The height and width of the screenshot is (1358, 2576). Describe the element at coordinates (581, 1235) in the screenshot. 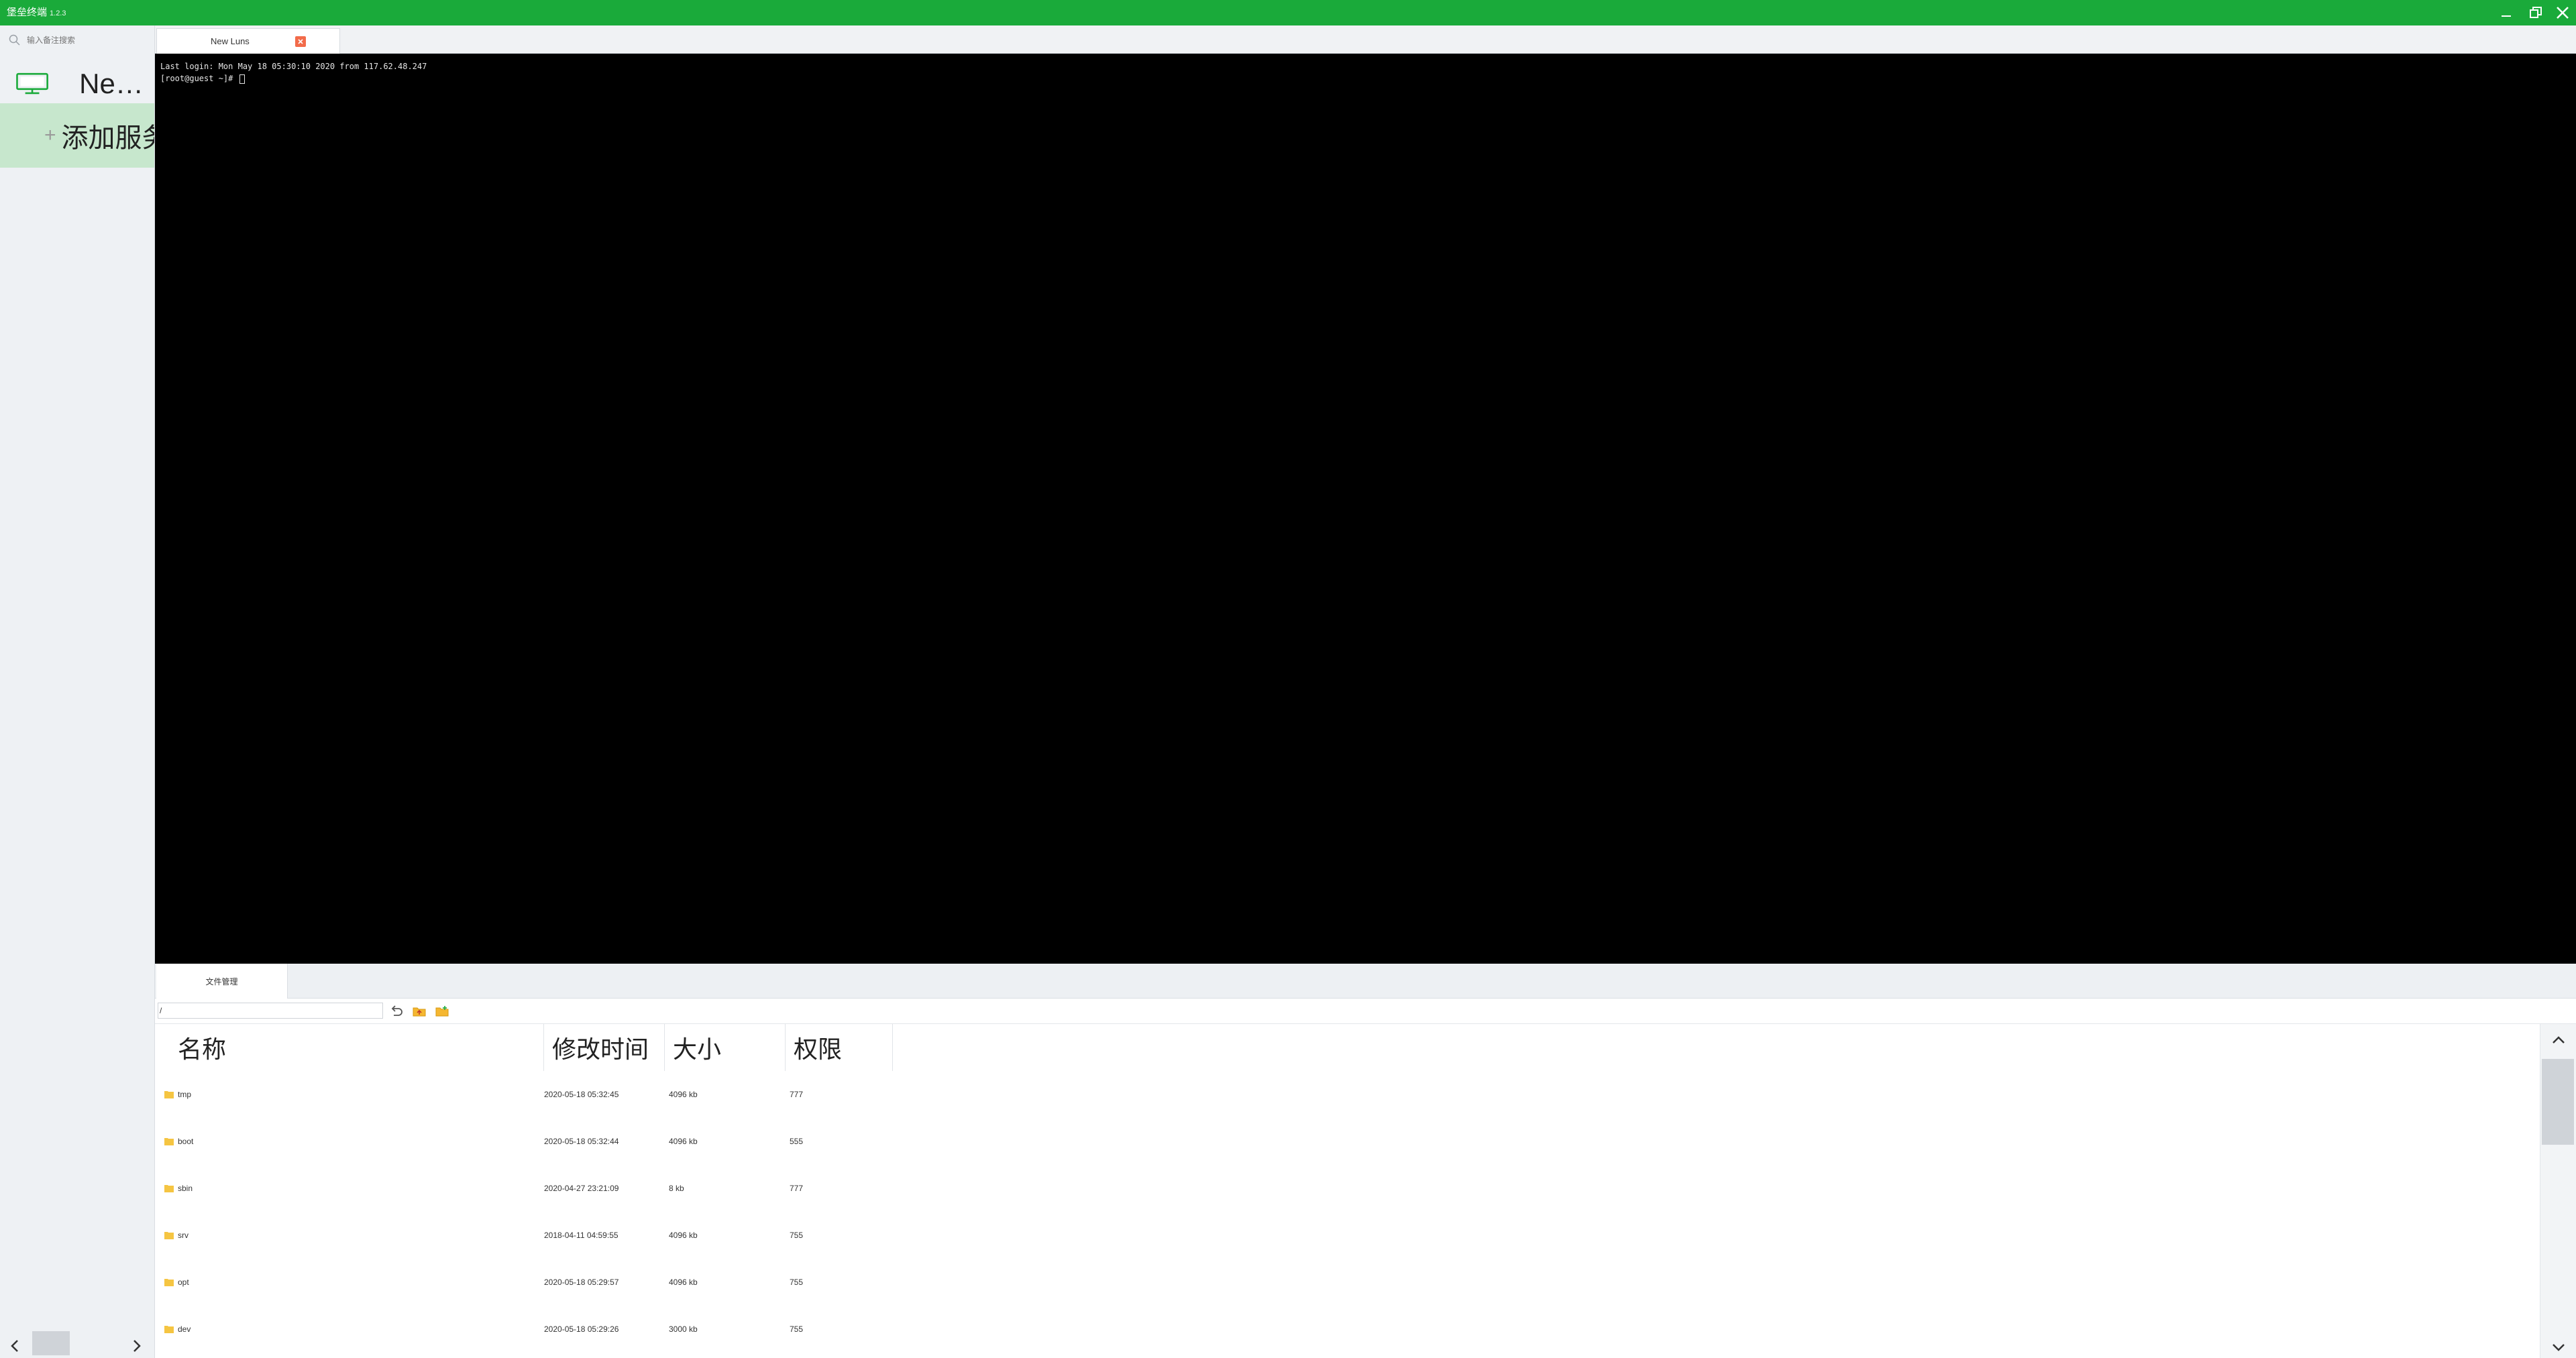

I see `file-modified: 2018-04-11 04:59:55` at that location.